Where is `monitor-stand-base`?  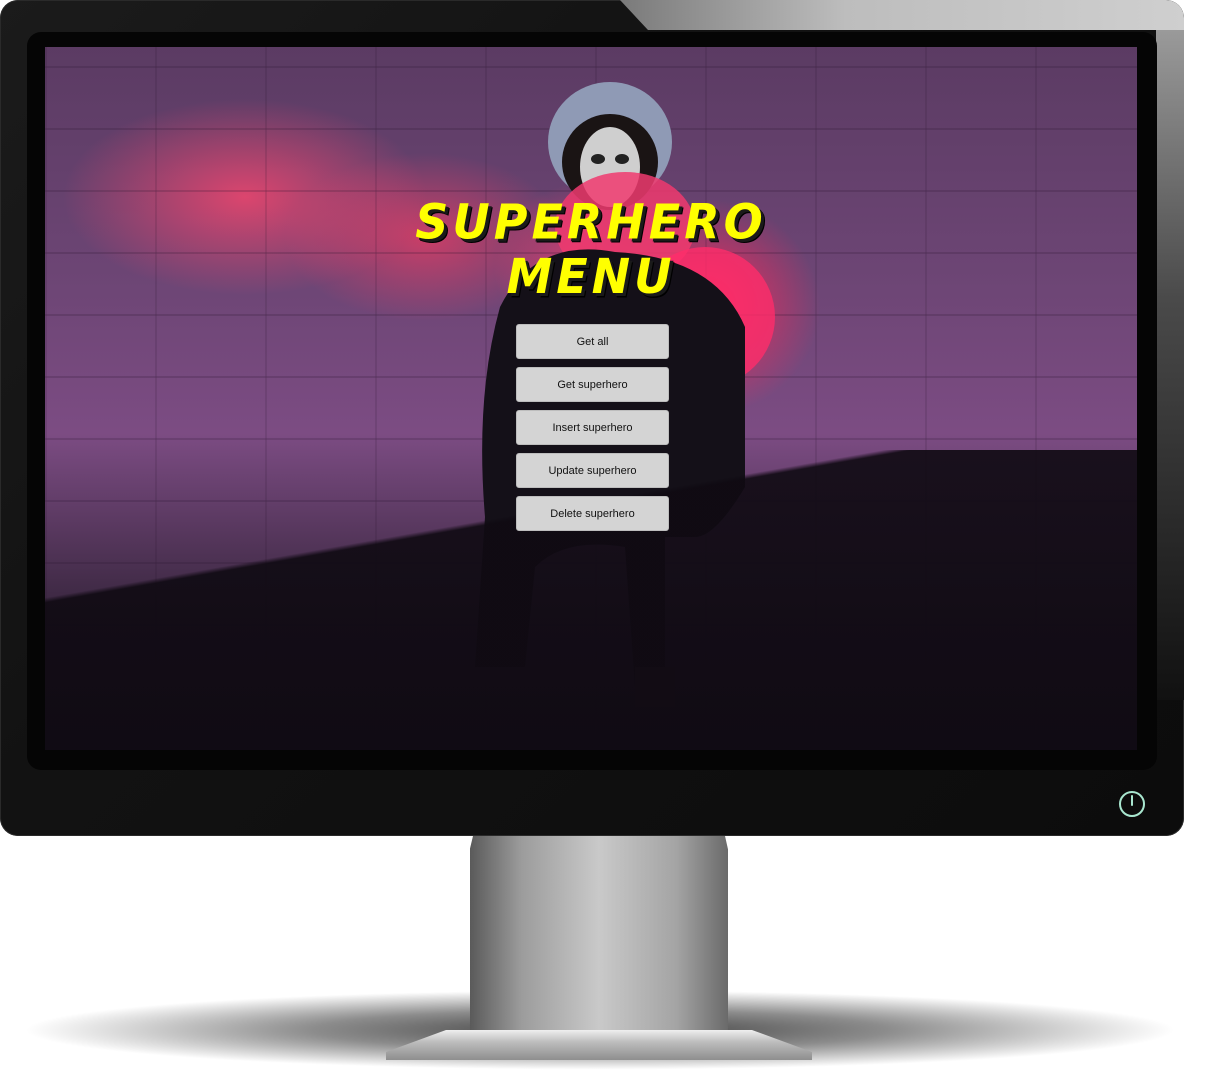
monitor-stand-base is located at coordinates (599, 1045).